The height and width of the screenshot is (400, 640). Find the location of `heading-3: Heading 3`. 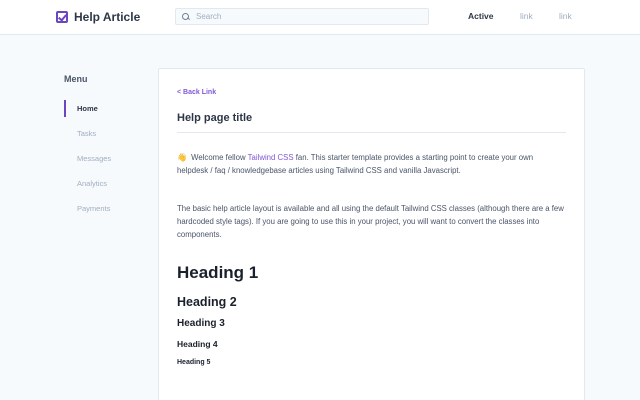

heading-3: Heading 3 is located at coordinates (201, 323).